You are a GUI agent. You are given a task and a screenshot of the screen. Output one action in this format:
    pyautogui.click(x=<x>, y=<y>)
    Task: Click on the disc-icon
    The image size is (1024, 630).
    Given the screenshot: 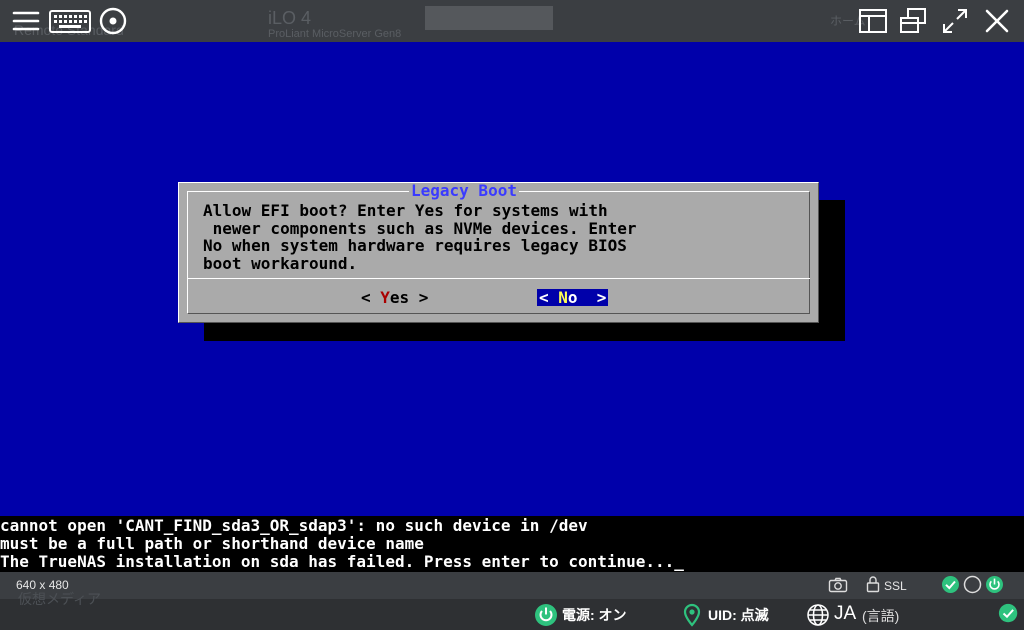 What is the action you would take?
    pyautogui.click(x=113, y=21)
    